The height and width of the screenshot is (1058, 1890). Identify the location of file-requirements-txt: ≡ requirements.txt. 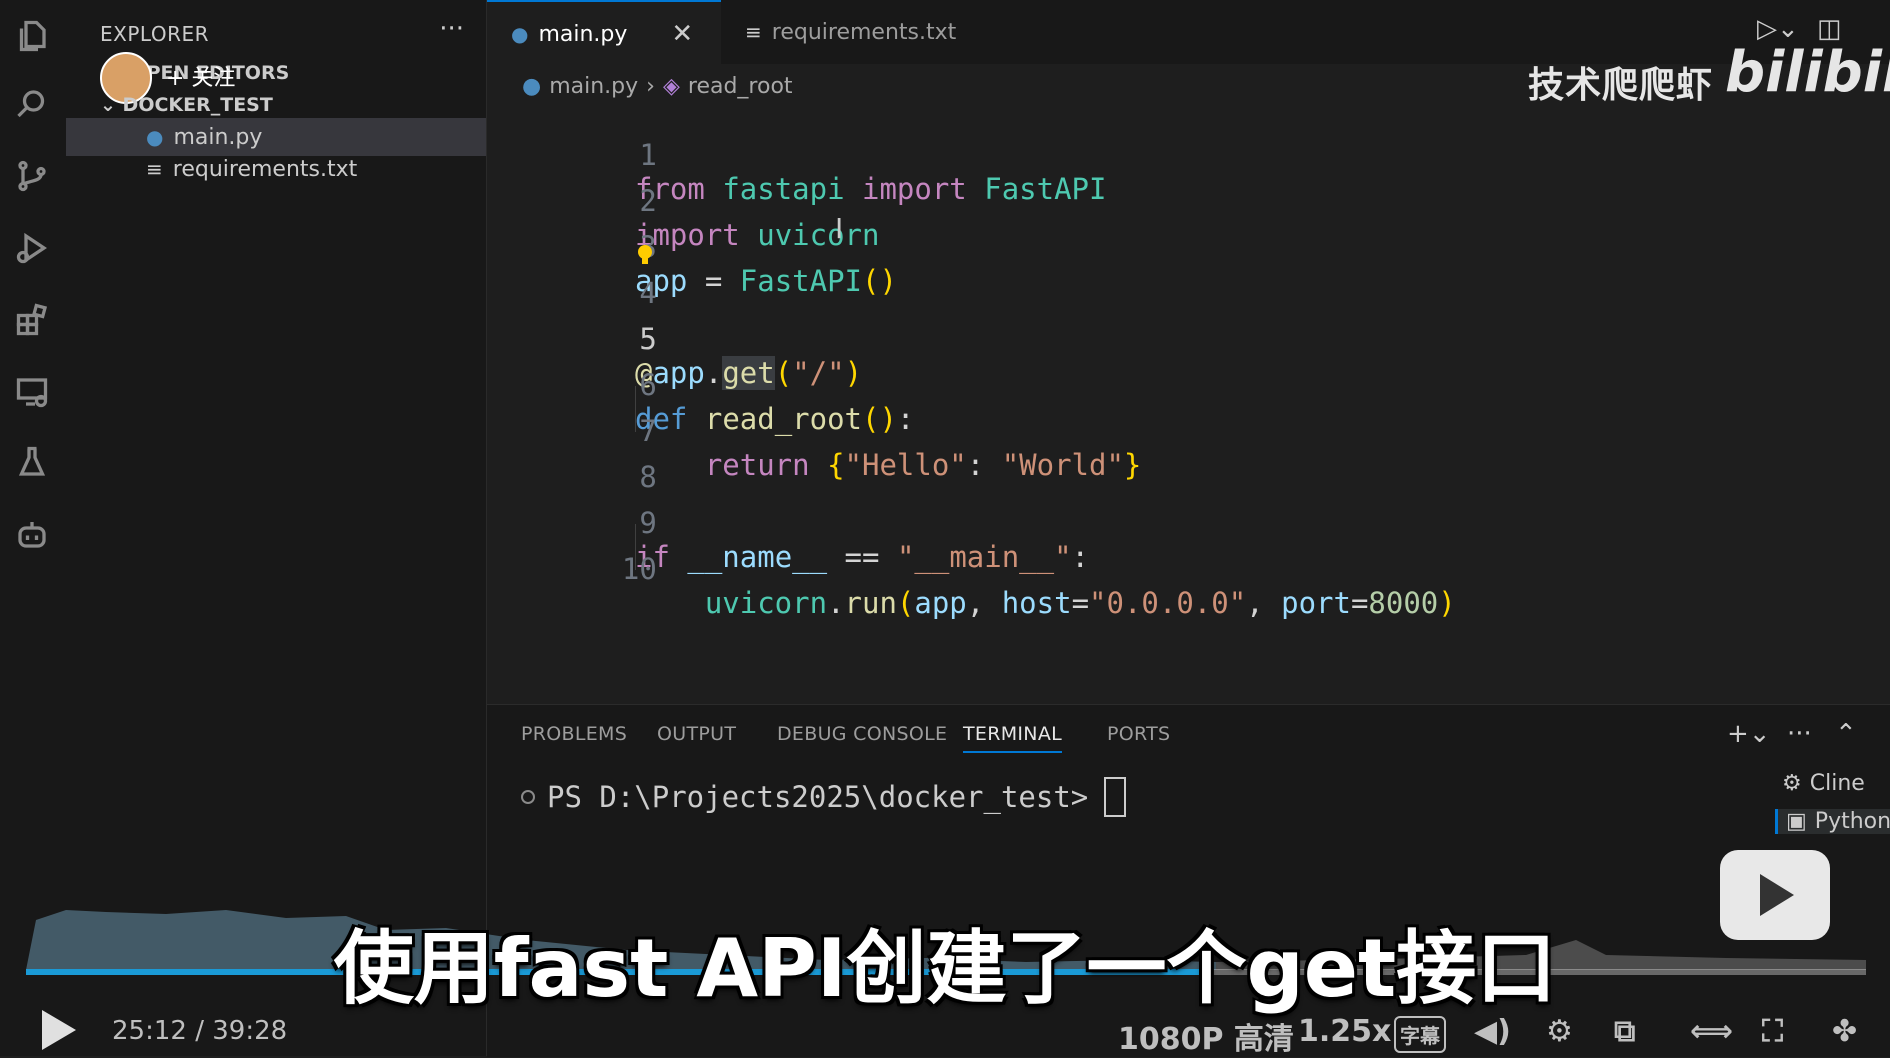
(276, 169).